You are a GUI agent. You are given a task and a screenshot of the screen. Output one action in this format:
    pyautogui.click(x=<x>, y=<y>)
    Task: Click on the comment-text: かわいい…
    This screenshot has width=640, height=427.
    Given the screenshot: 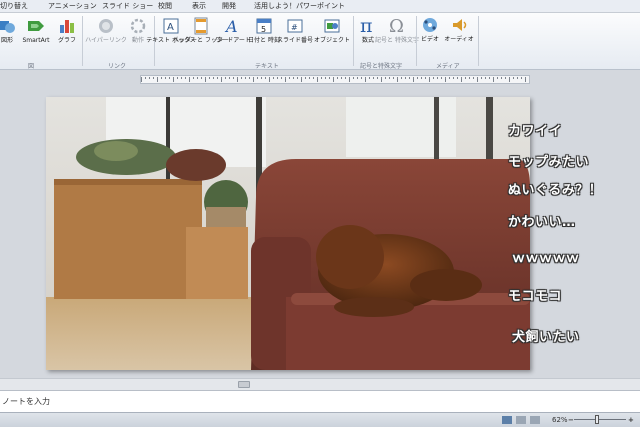 What is the action you would take?
    pyautogui.click(x=542, y=222)
    